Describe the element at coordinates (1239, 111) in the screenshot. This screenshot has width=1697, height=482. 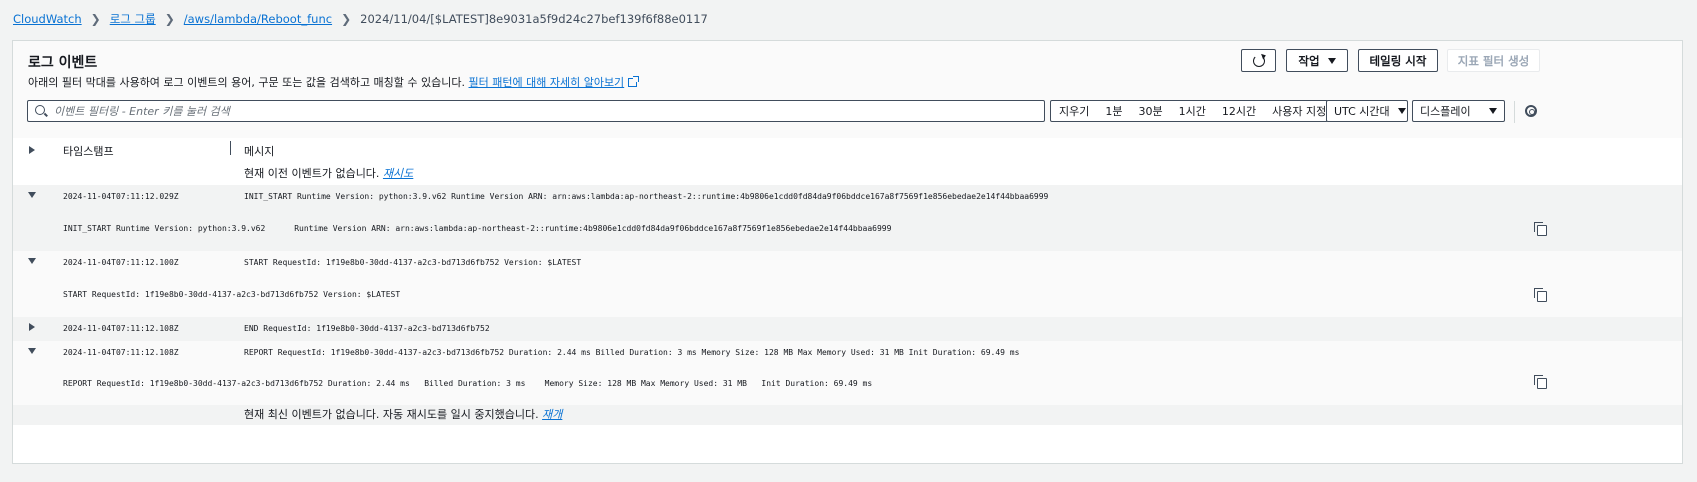
I see `range-12h: 12시간` at that location.